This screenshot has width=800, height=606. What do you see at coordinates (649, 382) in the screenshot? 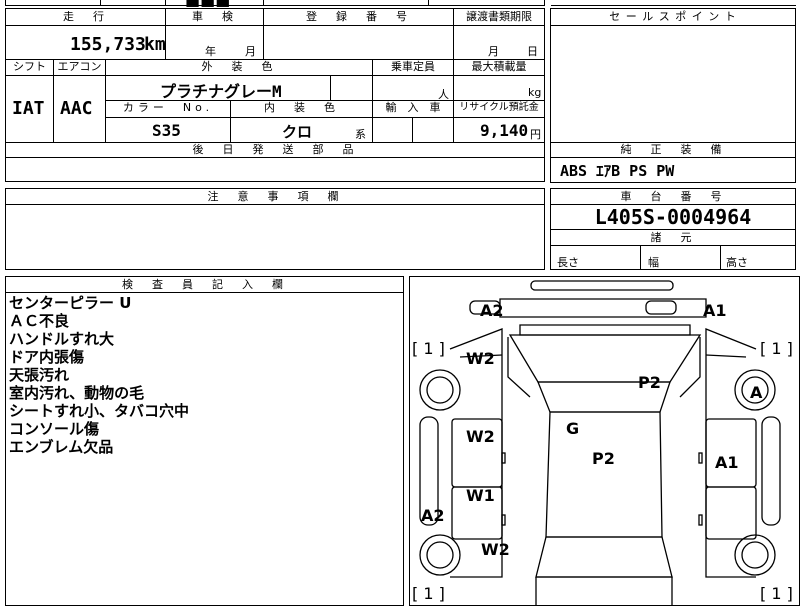
I see `mark-p2-front: P2` at bounding box center [649, 382].